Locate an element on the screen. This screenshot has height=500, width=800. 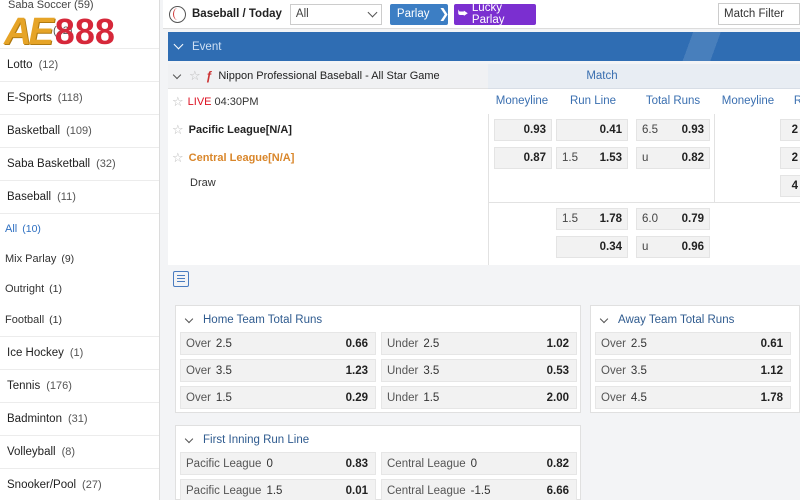
bet-cell: Over 2.5 0.61 is located at coordinates (693, 343).